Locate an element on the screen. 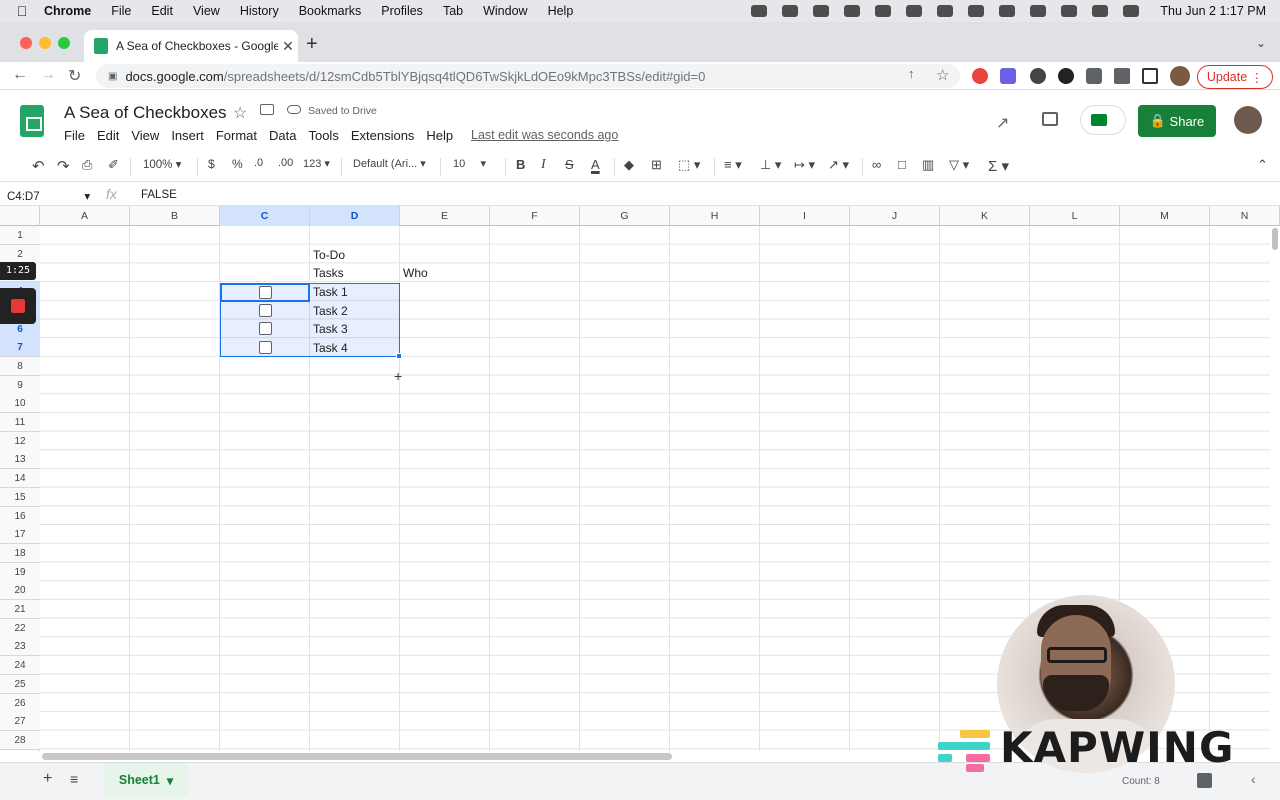 The width and height of the screenshot is (1280, 800). cell-D4: Task 1 is located at coordinates (329, 292).